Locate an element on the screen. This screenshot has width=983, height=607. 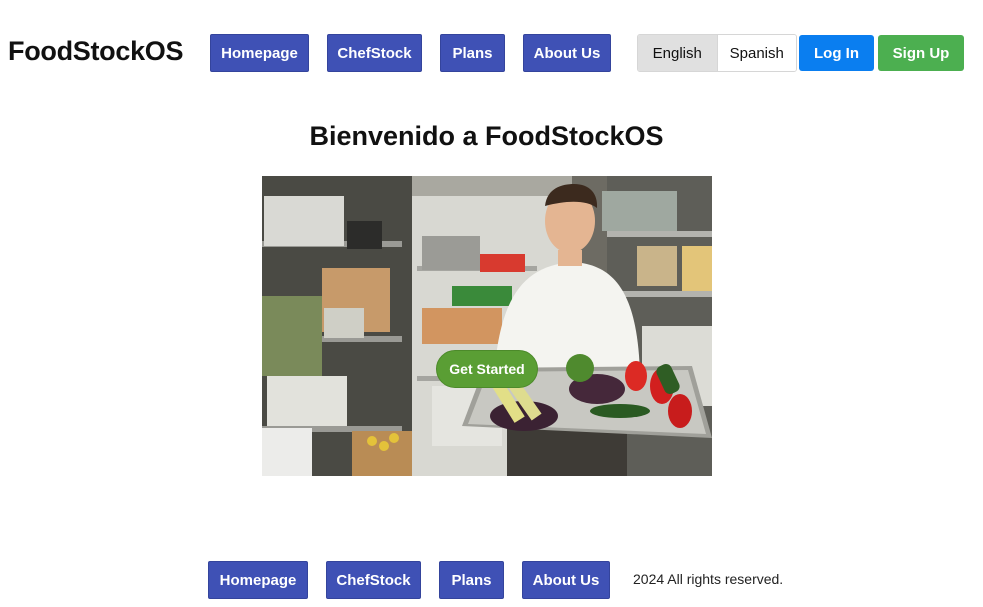
footer-plans-button: Plans is located at coordinates (471, 580).